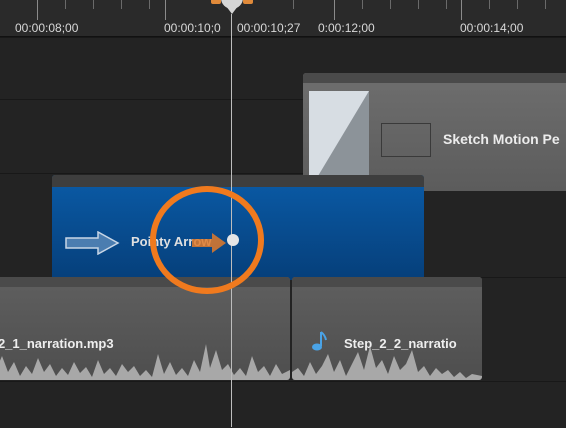 The width and height of the screenshot is (566, 428). Describe the element at coordinates (346, 28) in the screenshot. I see `ruler-label: 0:00:12;00` at that location.